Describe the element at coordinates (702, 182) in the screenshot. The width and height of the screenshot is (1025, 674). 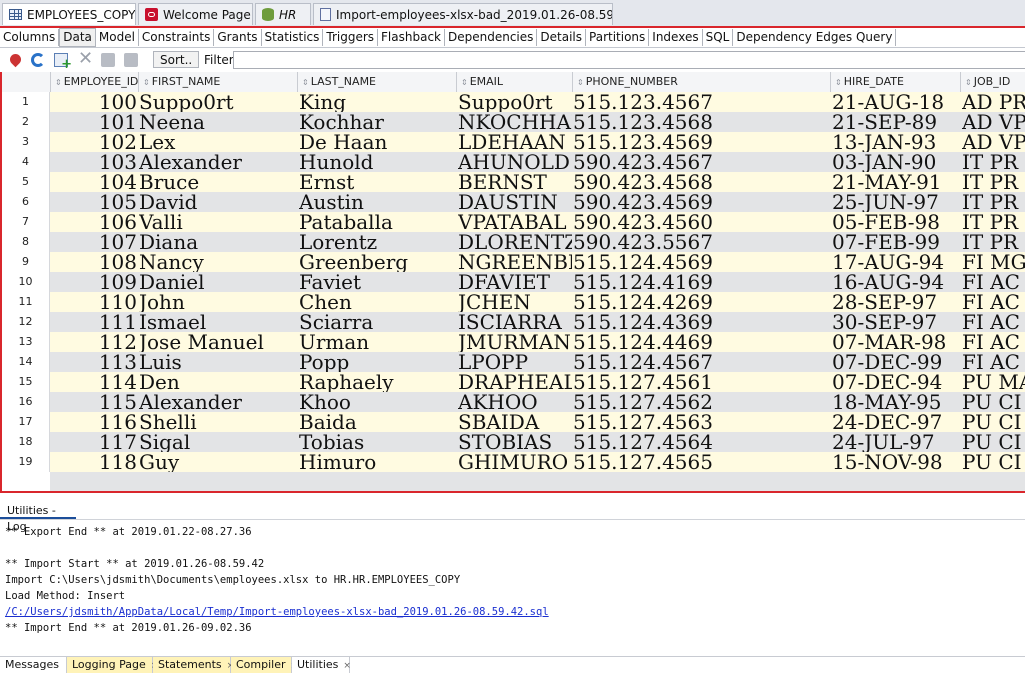
I see `table-cell: 590.423.4568` at that location.